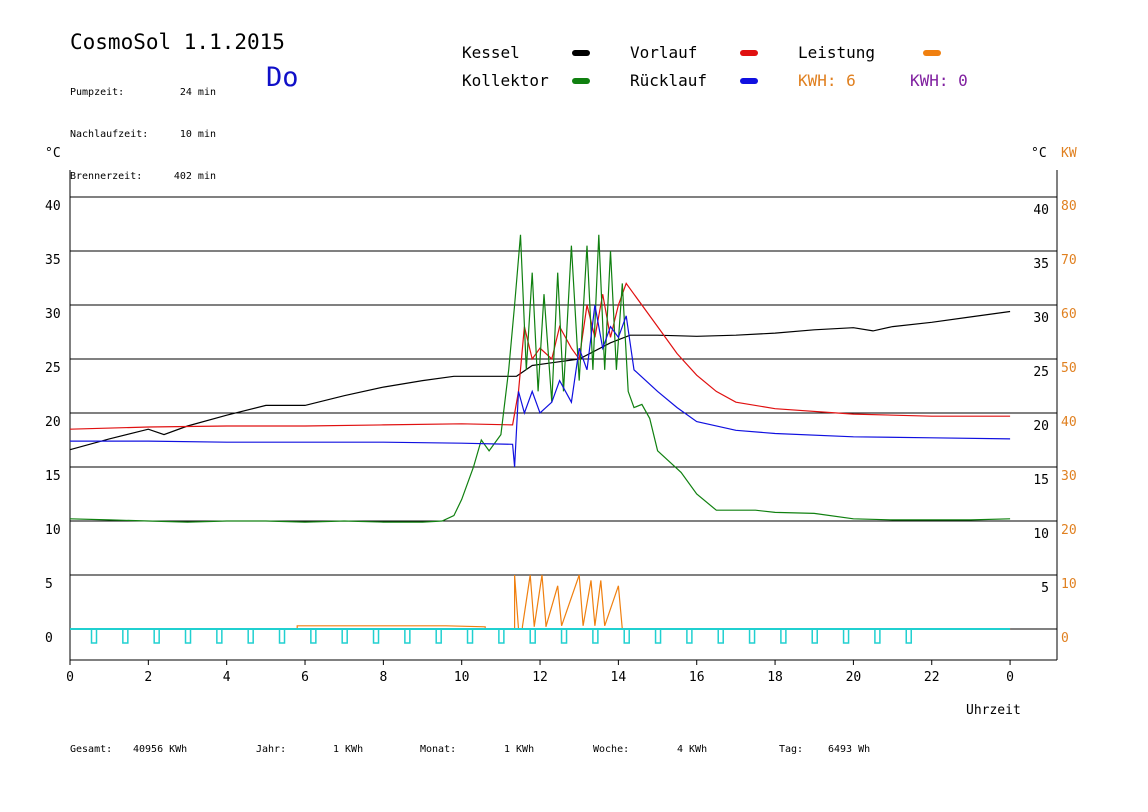 The image size is (1148, 812). Describe the element at coordinates (932, 677) in the screenshot. I see `x-tick-label: 22` at that location.